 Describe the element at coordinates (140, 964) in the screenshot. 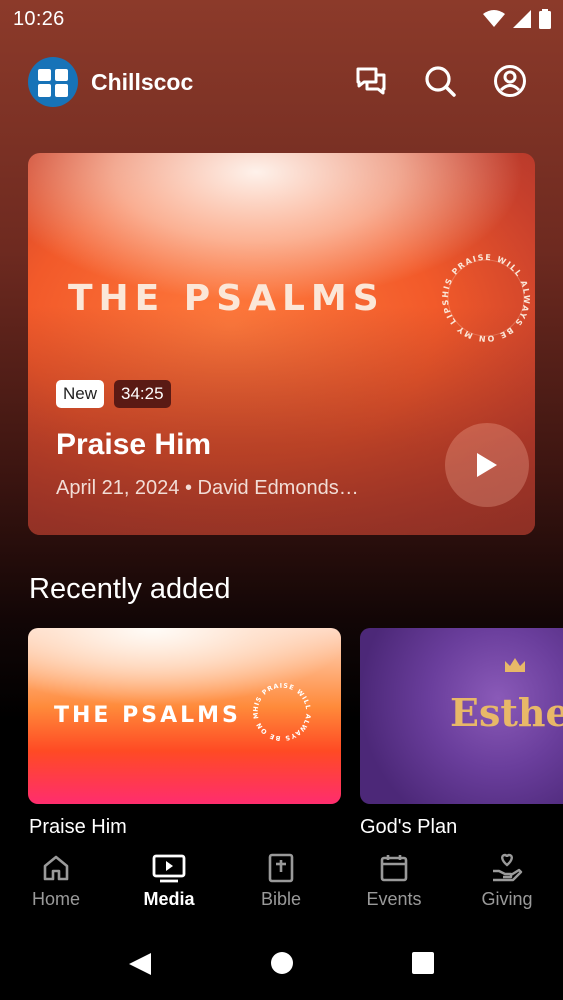

I see `back-icon` at that location.